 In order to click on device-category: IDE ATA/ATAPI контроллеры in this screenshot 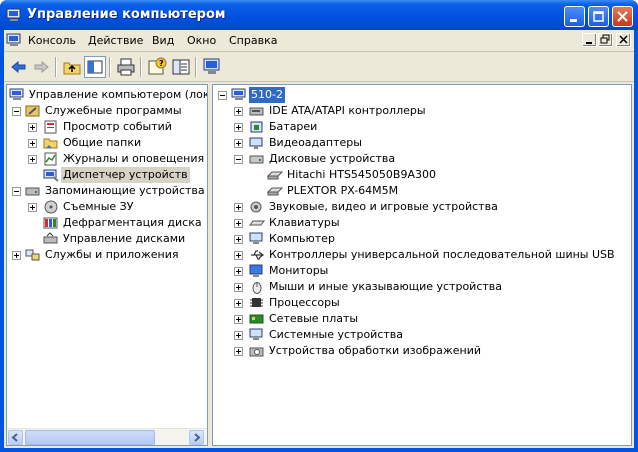, I will do `click(413, 111)`.